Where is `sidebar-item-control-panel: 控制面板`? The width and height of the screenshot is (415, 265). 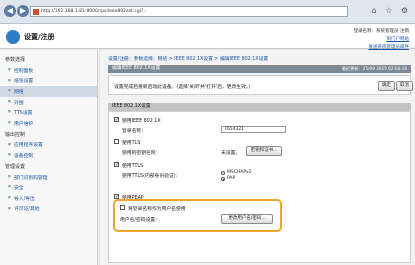 sidebar-item-control-panel: 控制面板 is located at coordinates (48, 70).